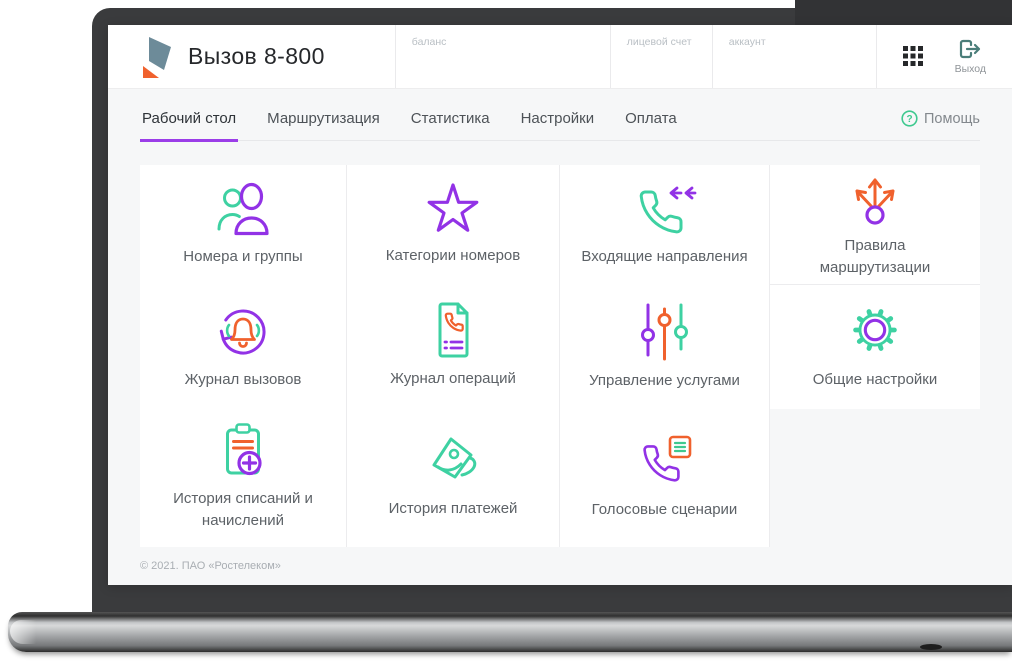 The height and width of the screenshot is (667, 1012). What do you see at coordinates (453, 256) in the screenshot?
I see `tile-label: Категории номеров` at bounding box center [453, 256].